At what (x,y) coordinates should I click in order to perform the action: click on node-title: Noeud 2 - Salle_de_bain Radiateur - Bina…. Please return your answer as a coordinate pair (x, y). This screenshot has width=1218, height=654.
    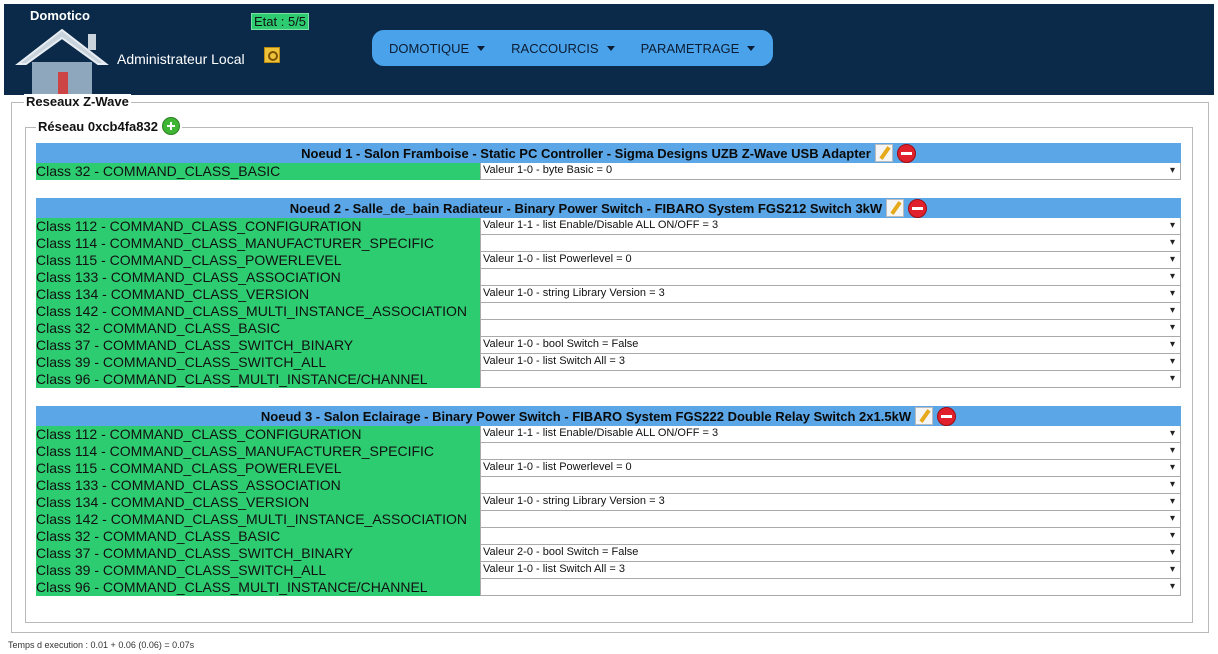
    Looking at the image, I should click on (586, 208).